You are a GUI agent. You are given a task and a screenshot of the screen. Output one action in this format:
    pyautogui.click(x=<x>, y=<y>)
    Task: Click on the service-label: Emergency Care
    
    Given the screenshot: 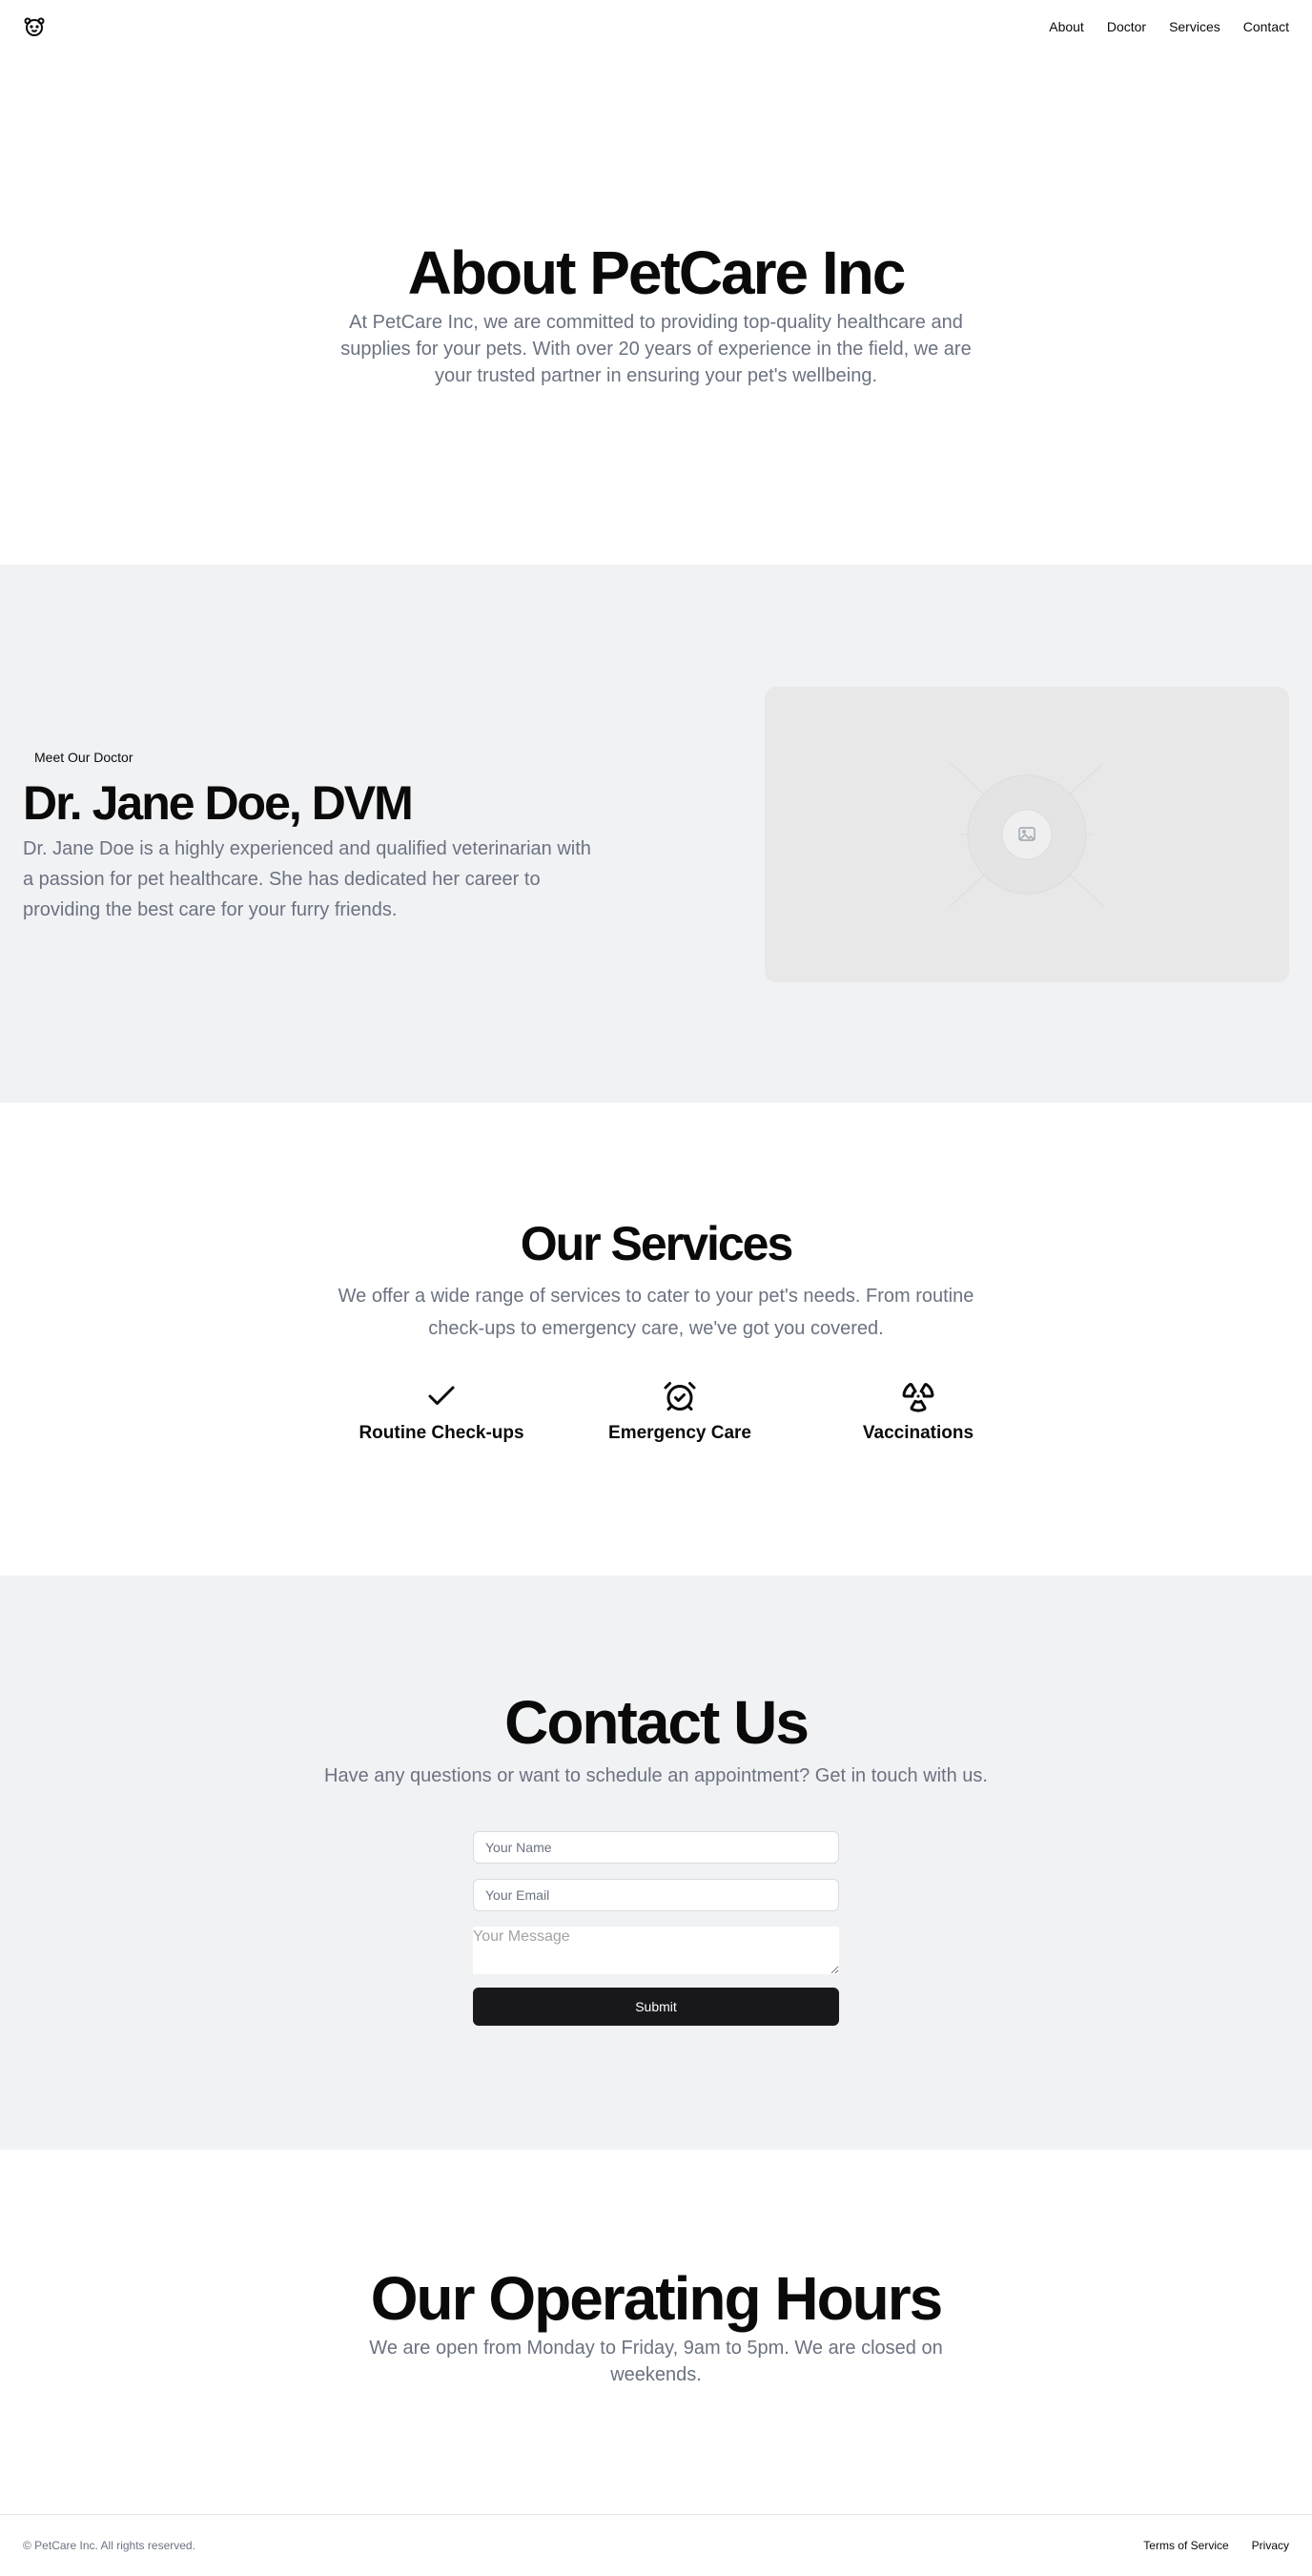 What is the action you would take?
    pyautogui.click(x=679, y=1433)
    